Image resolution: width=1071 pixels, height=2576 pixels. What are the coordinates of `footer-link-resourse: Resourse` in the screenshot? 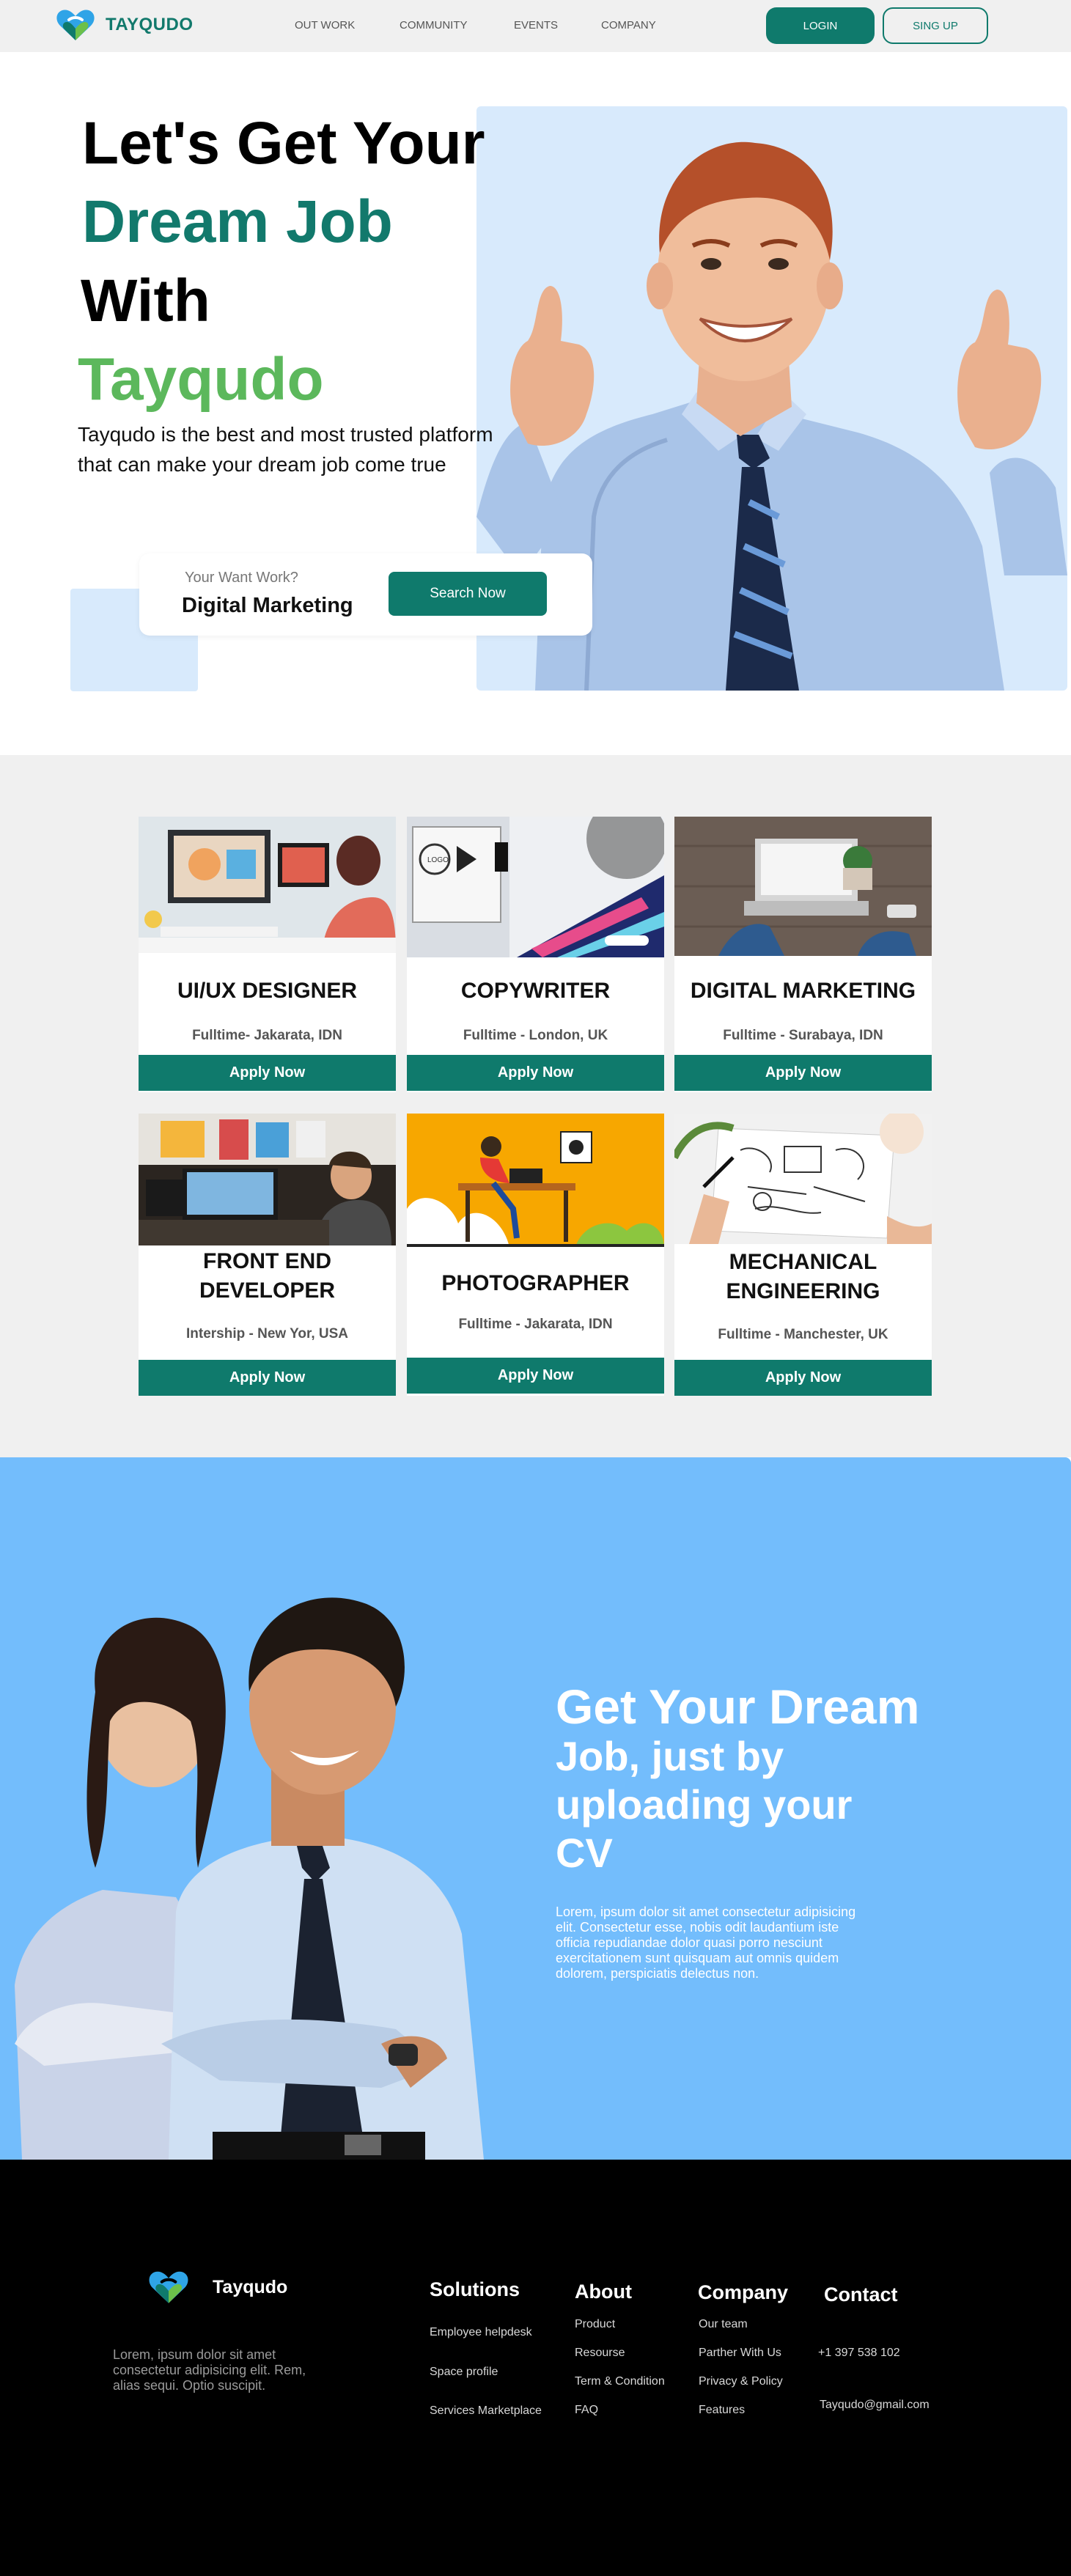 It's located at (600, 2353).